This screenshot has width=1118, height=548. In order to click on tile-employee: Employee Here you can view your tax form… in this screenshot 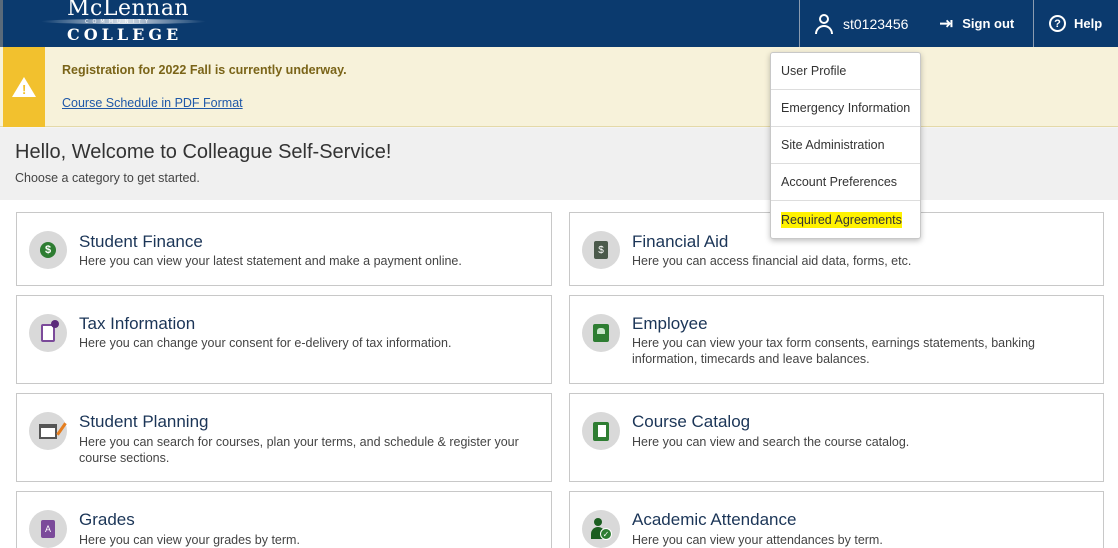, I will do `click(836, 339)`.